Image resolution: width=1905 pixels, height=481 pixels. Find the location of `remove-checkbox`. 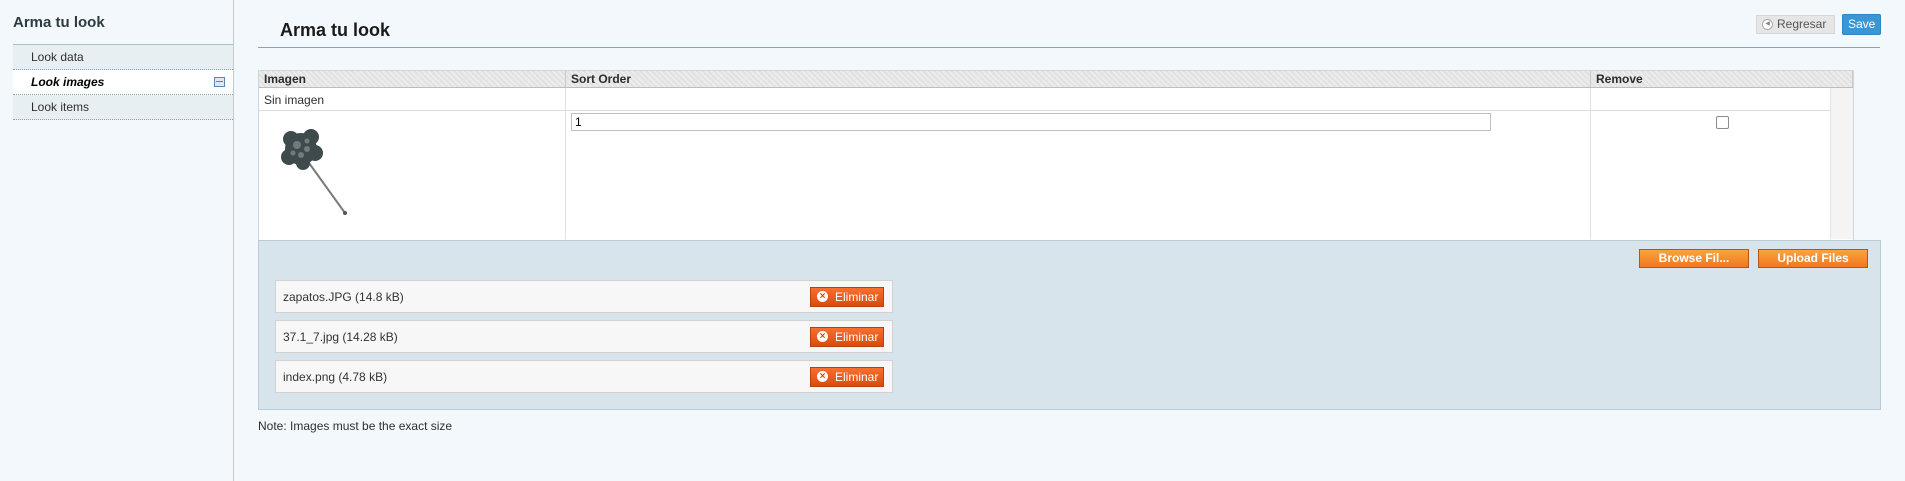

remove-checkbox is located at coordinates (1722, 122).